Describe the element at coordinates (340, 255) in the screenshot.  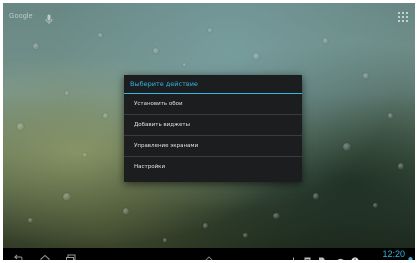
I see `wifi-icon` at that location.